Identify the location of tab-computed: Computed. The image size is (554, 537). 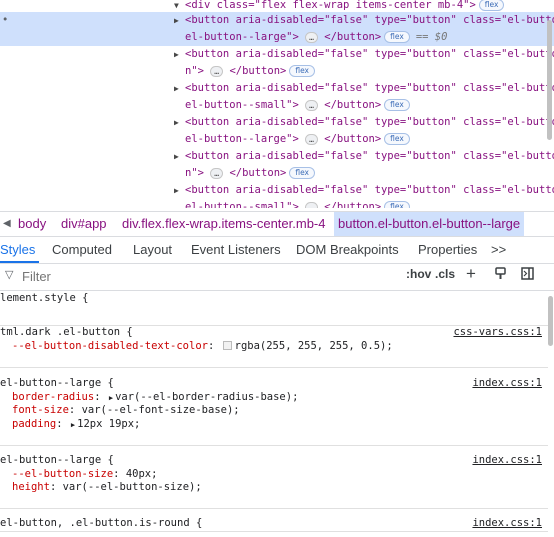
(82, 249).